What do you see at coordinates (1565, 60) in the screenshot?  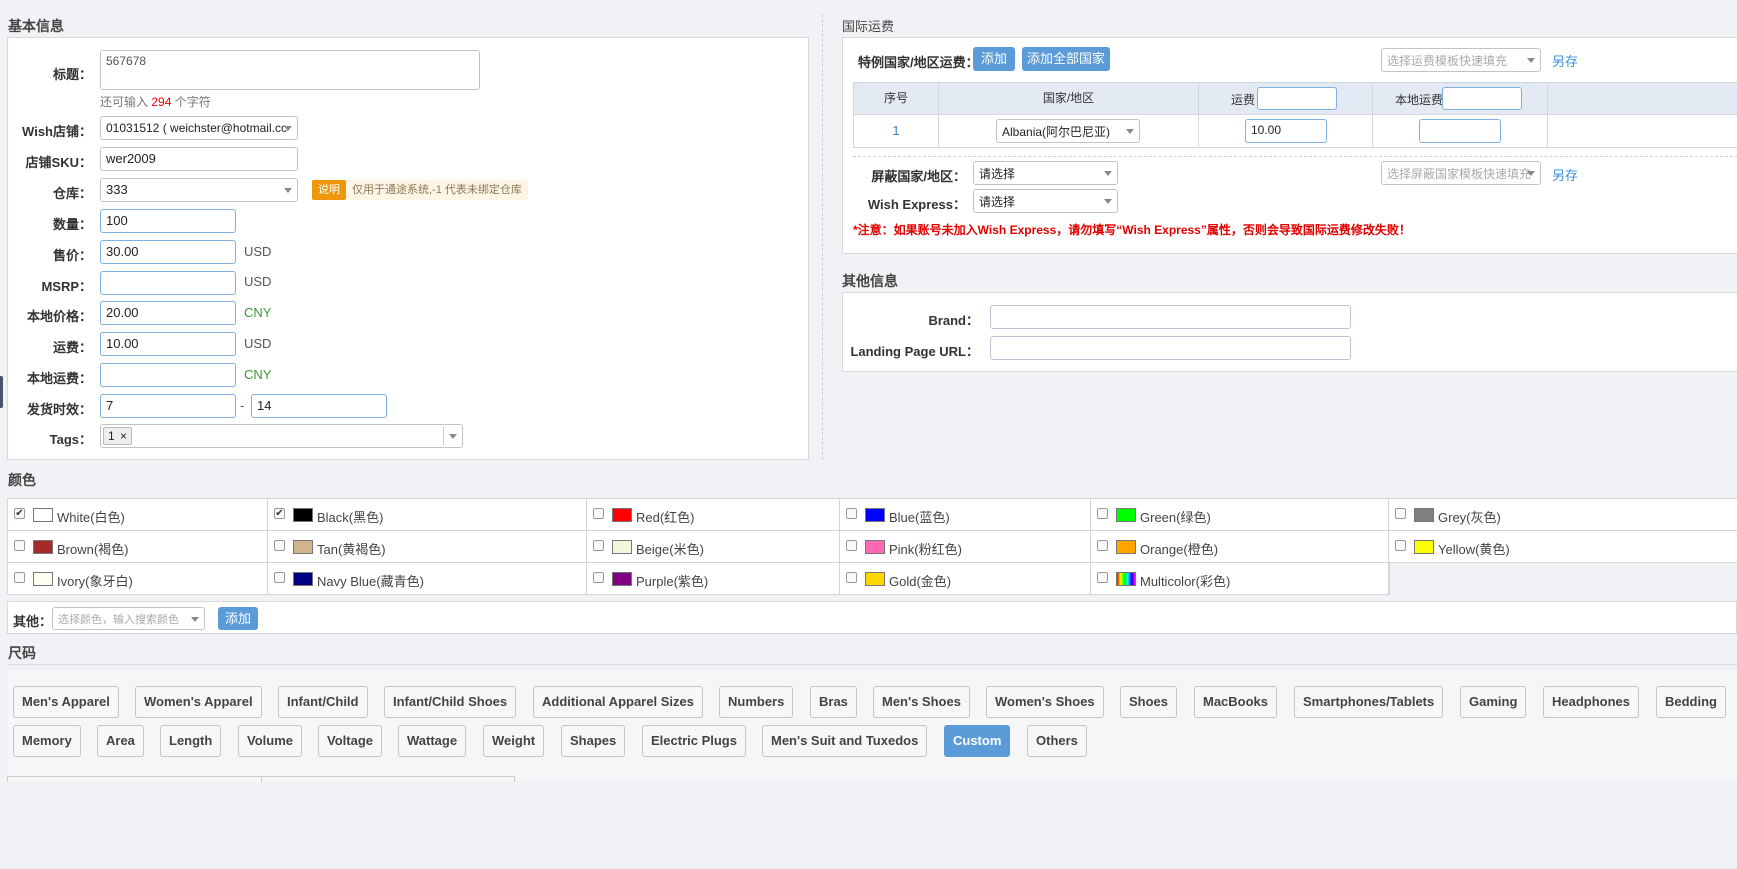 I see `save-as-link: 另存` at bounding box center [1565, 60].